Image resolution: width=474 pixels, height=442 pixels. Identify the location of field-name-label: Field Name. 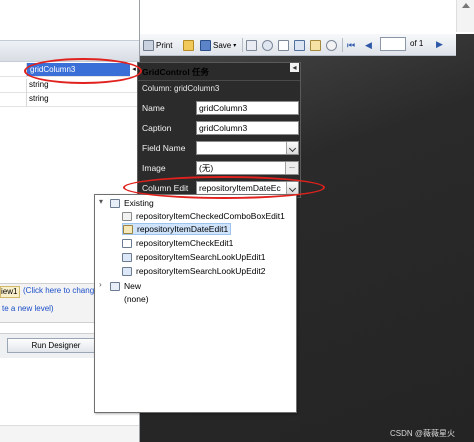
(164, 148).